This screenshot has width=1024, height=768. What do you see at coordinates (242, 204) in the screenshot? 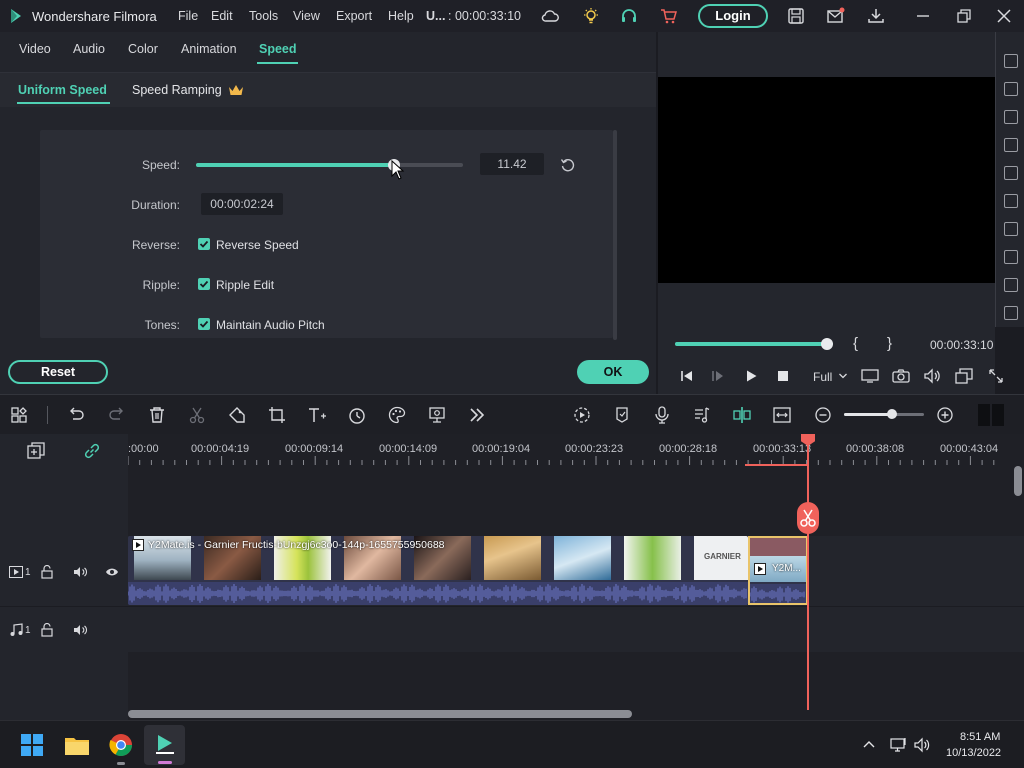
I see `duration-value: 00:00:02:24` at bounding box center [242, 204].